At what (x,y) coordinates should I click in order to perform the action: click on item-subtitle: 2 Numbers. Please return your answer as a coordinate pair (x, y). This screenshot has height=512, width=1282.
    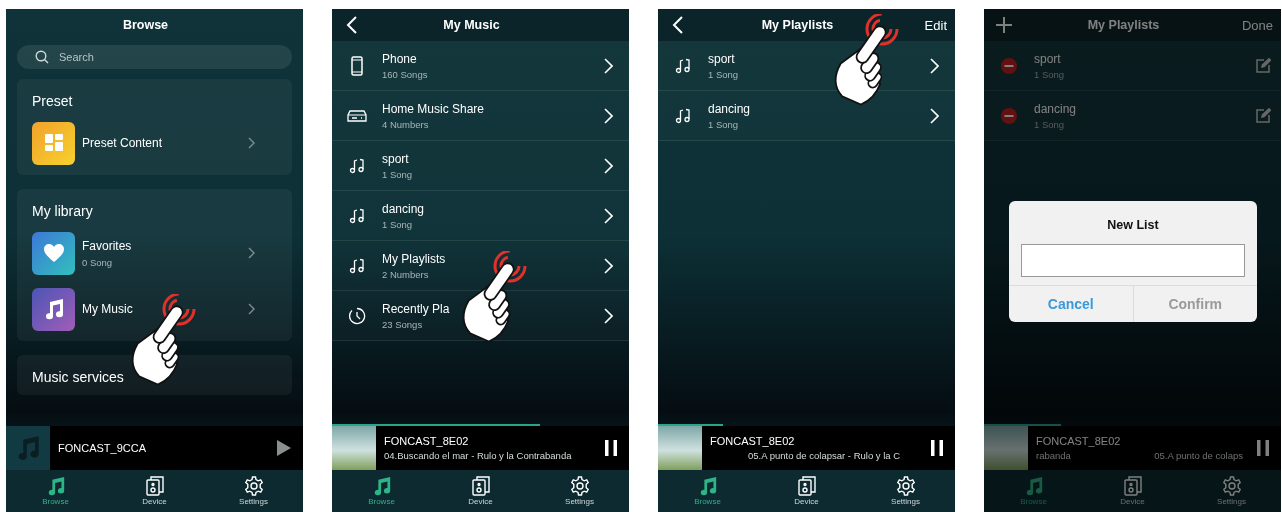
    Looking at the image, I should click on (406, 274).